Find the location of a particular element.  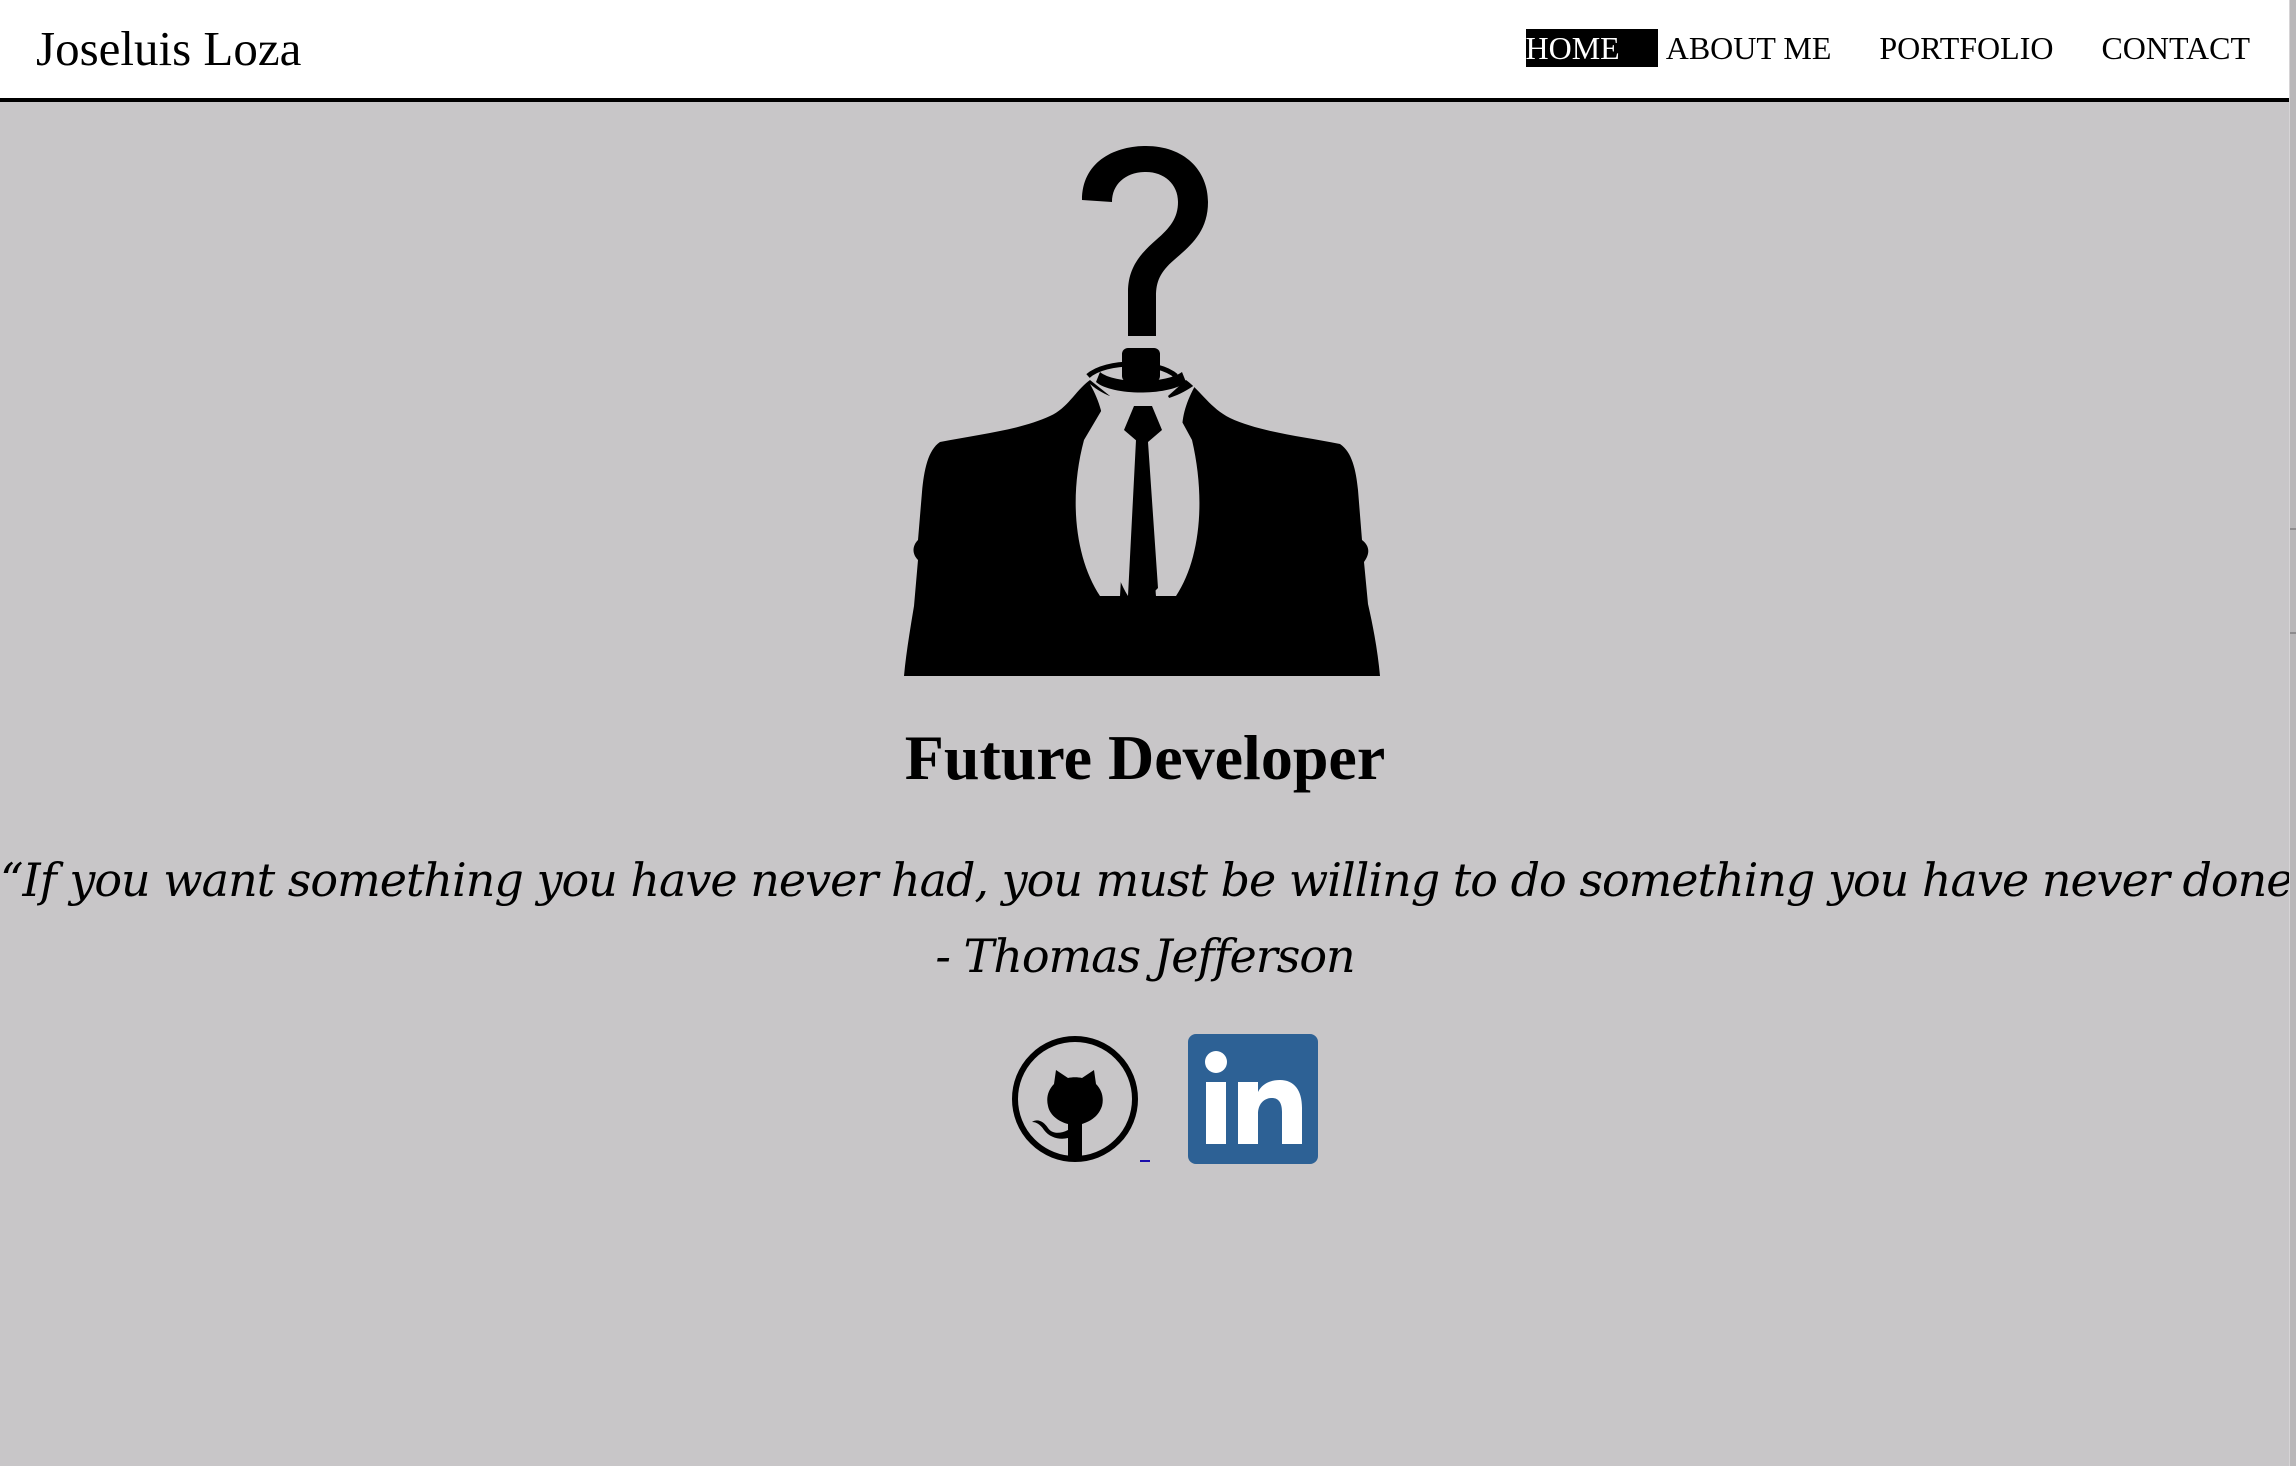

linkedin-link is located at coordinates (1234, 1099).